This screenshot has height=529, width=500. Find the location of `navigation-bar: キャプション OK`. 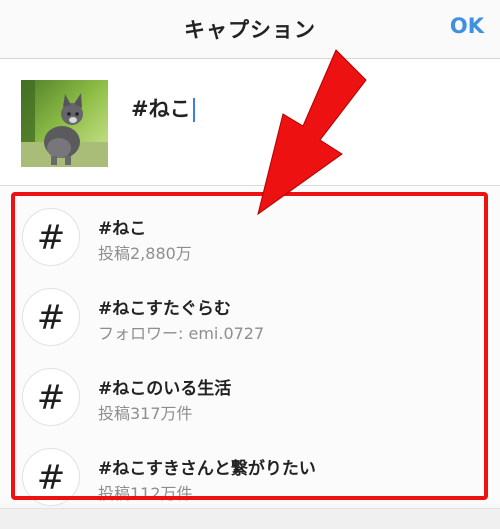

navigation-bar: キャプション OK is located at coordinates (250, 29).